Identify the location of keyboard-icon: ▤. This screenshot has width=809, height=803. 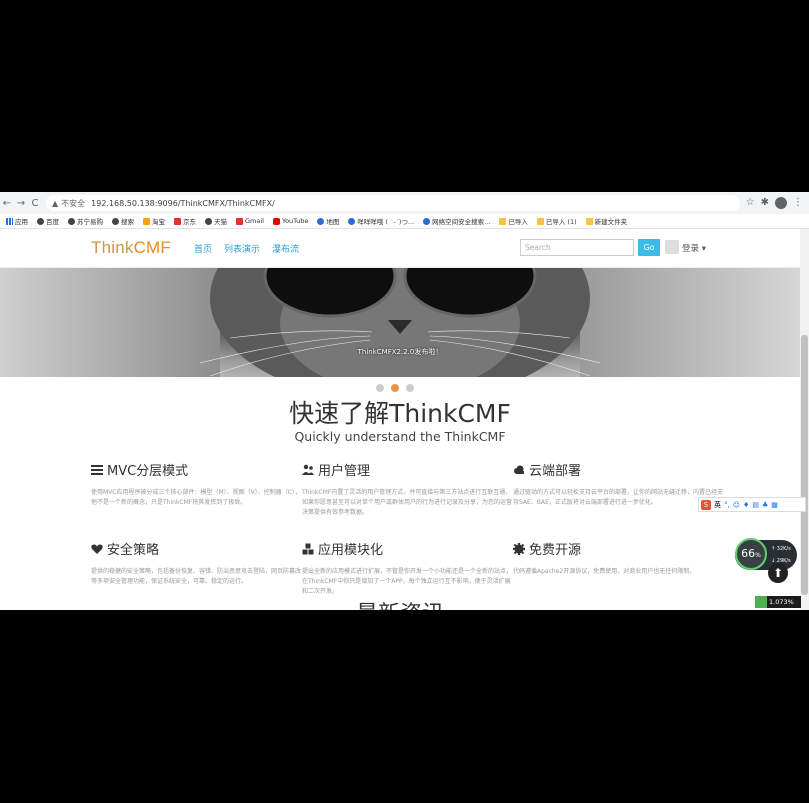
(755, 505).